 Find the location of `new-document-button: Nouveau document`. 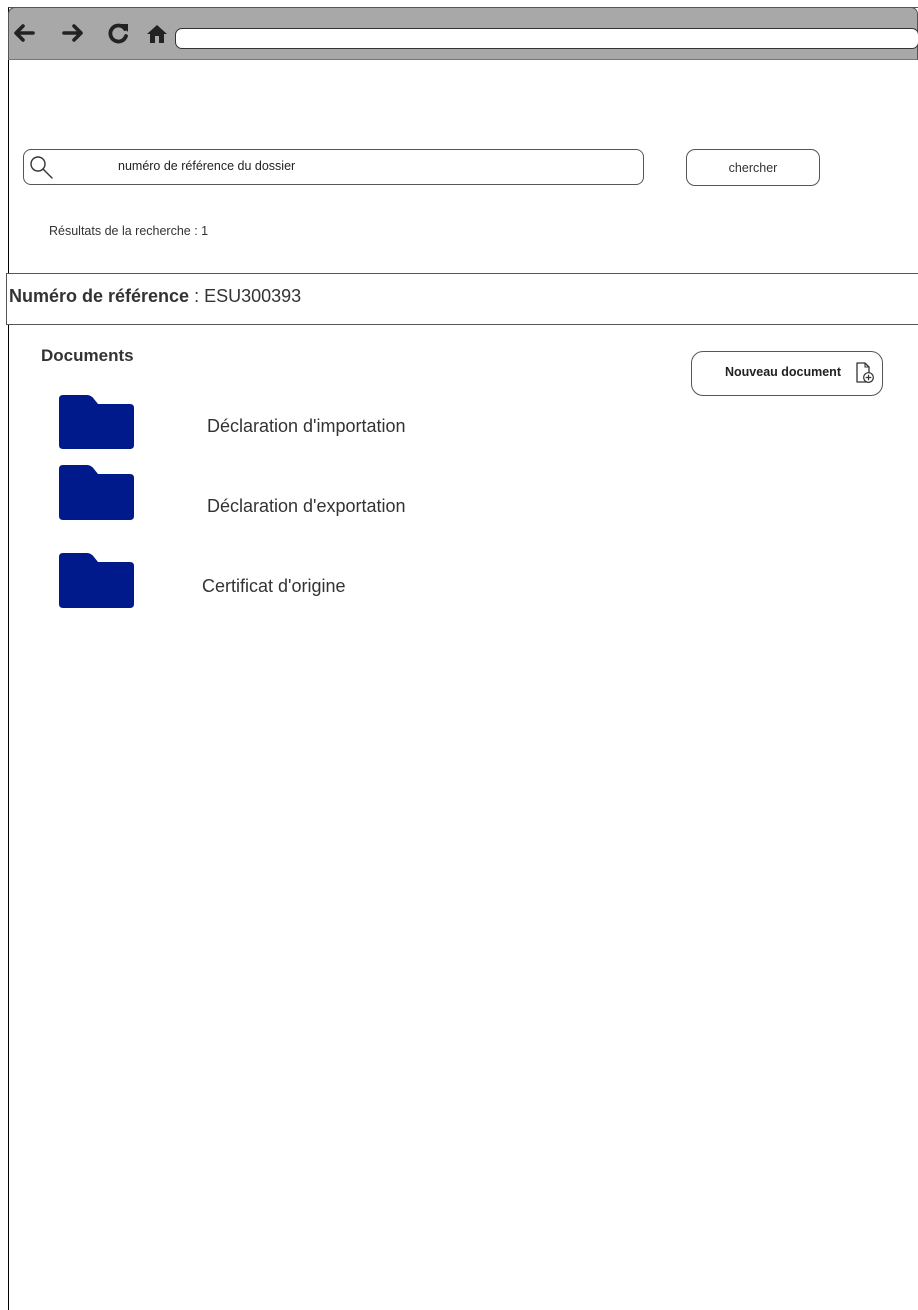

new-document-button: Nouveau document is located at coordinates (787, 373).